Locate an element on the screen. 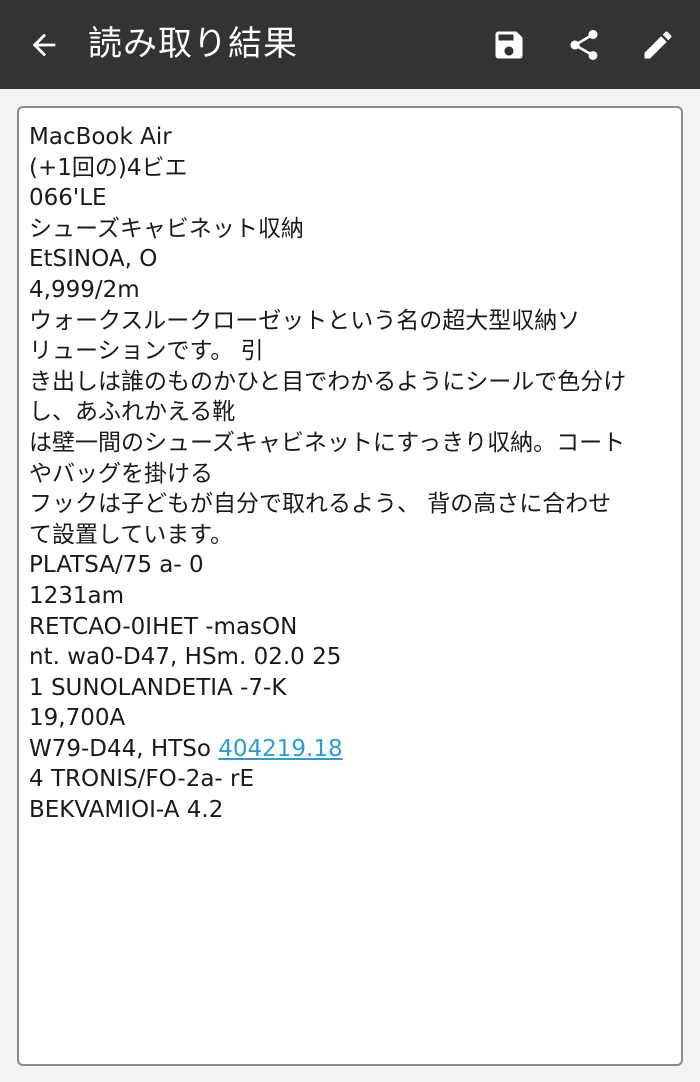 The width and height of the screenshot is (700, 1082). arrow-back-icon is located at coordinates (44, 44).